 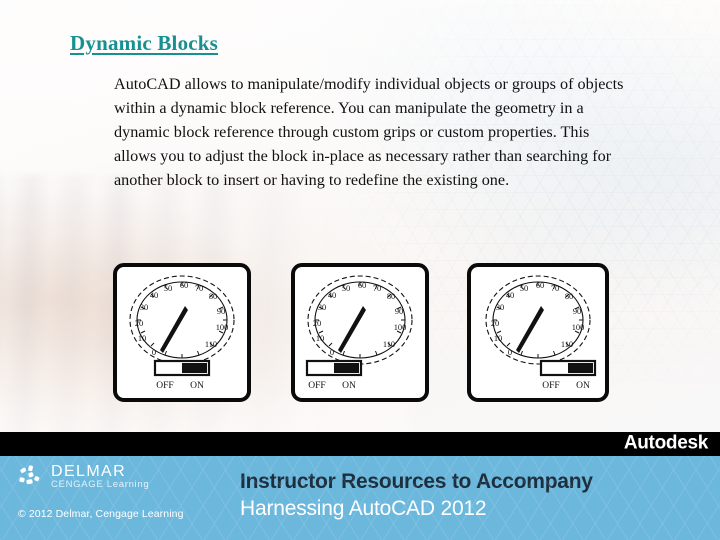 What do you see at coordinates (665, 443) in the screenshot?
I see `autodesk-logo: Autodesk` at bounding box center [665, 443].